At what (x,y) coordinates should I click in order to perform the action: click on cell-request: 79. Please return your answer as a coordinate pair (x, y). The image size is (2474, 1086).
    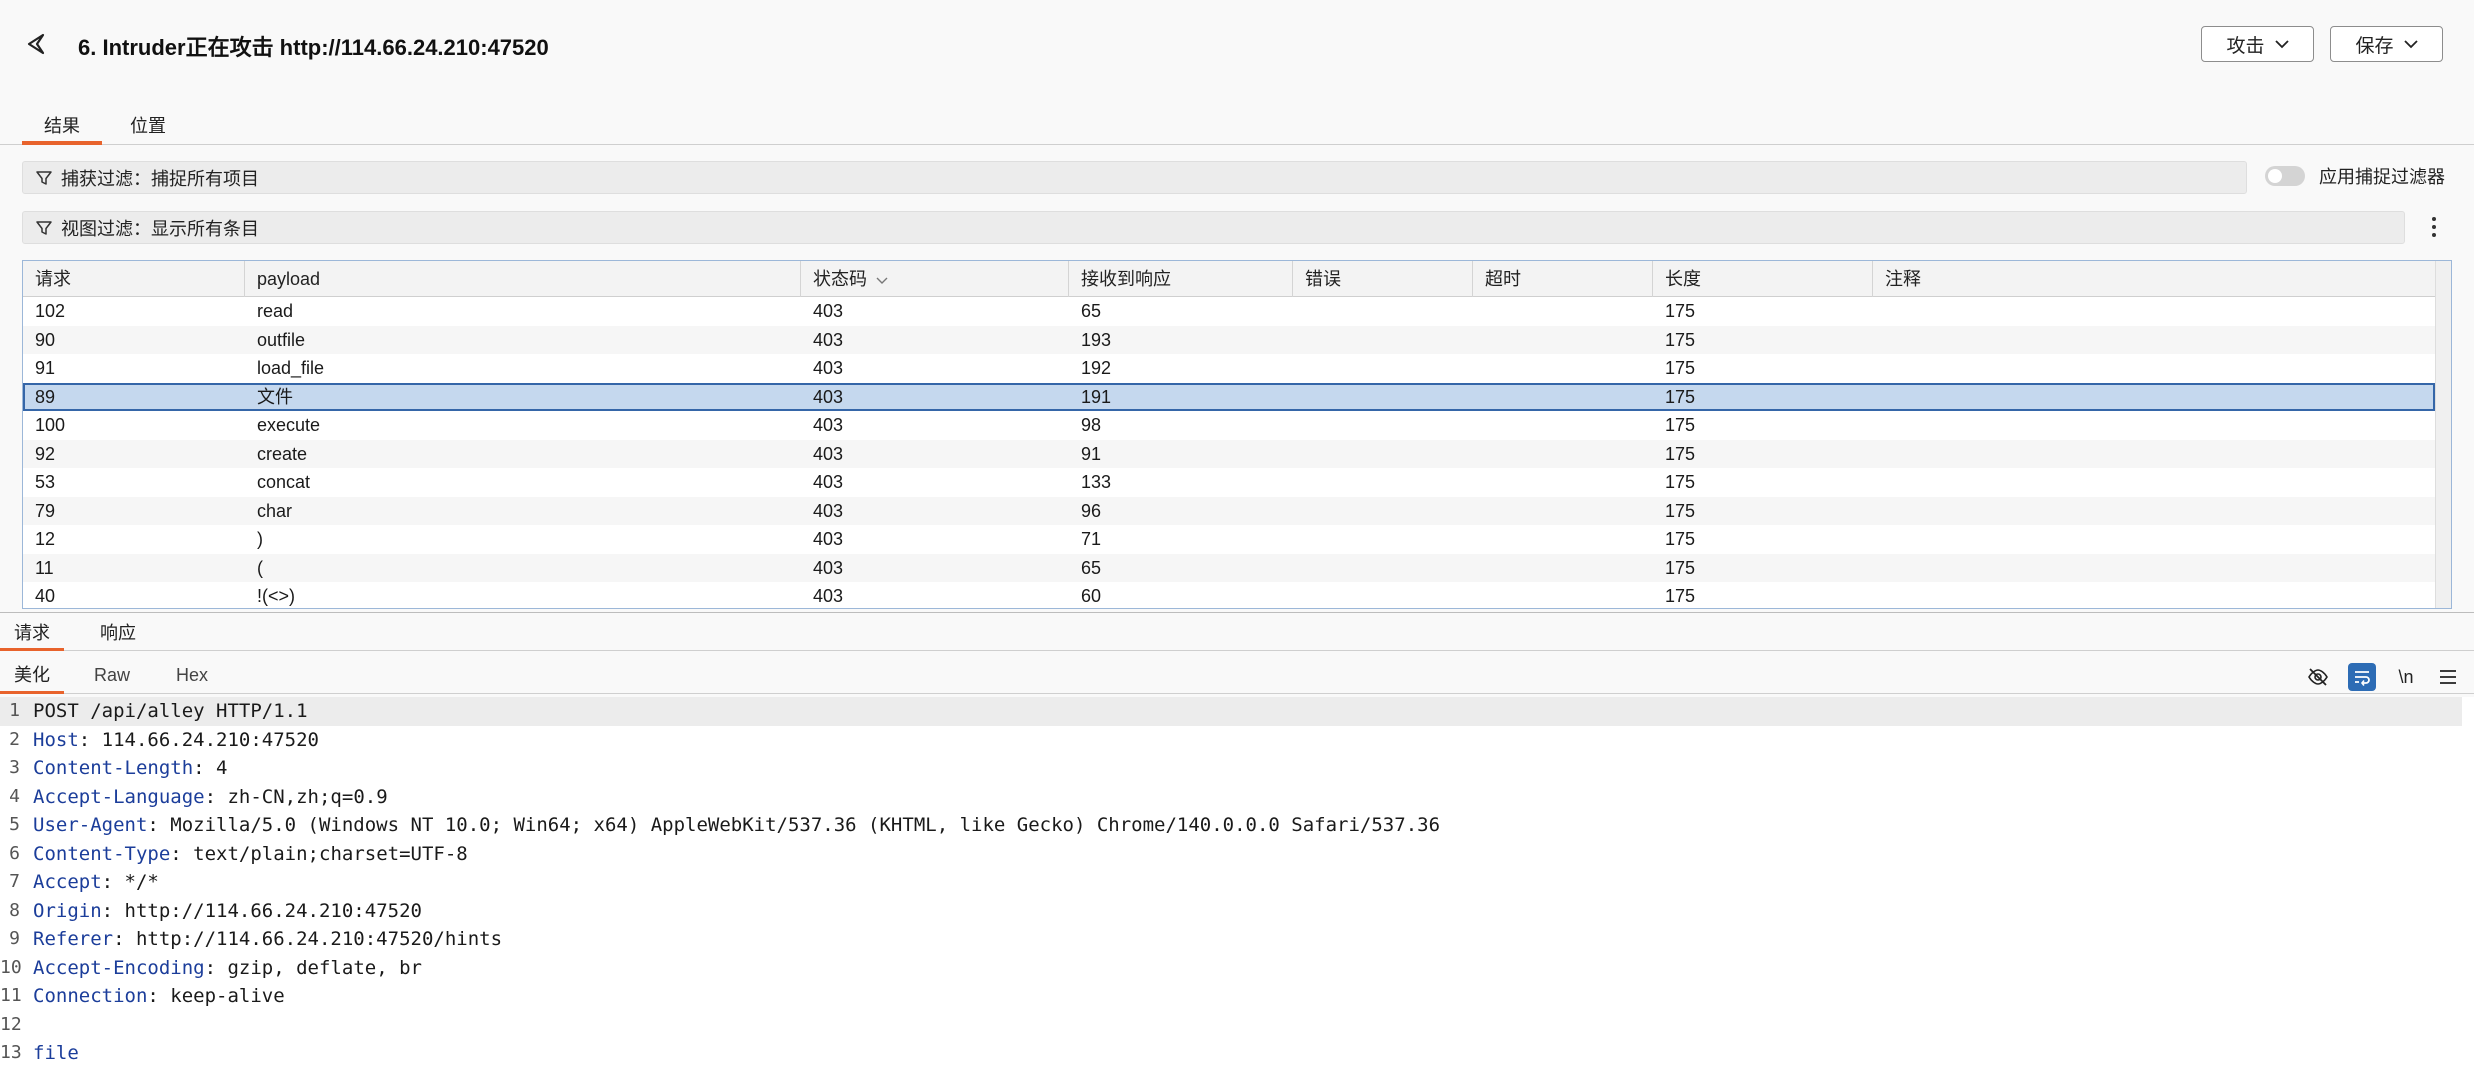
    Looking at the image, I should click on (45, 510).